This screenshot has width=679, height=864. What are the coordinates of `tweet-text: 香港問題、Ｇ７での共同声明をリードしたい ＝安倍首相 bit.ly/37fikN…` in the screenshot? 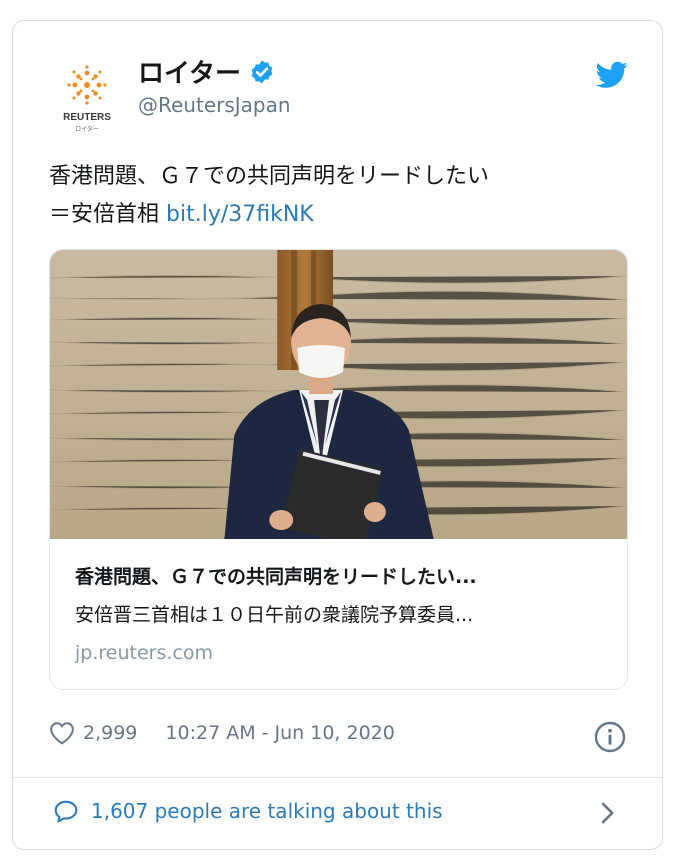 It's located at (344, 196).